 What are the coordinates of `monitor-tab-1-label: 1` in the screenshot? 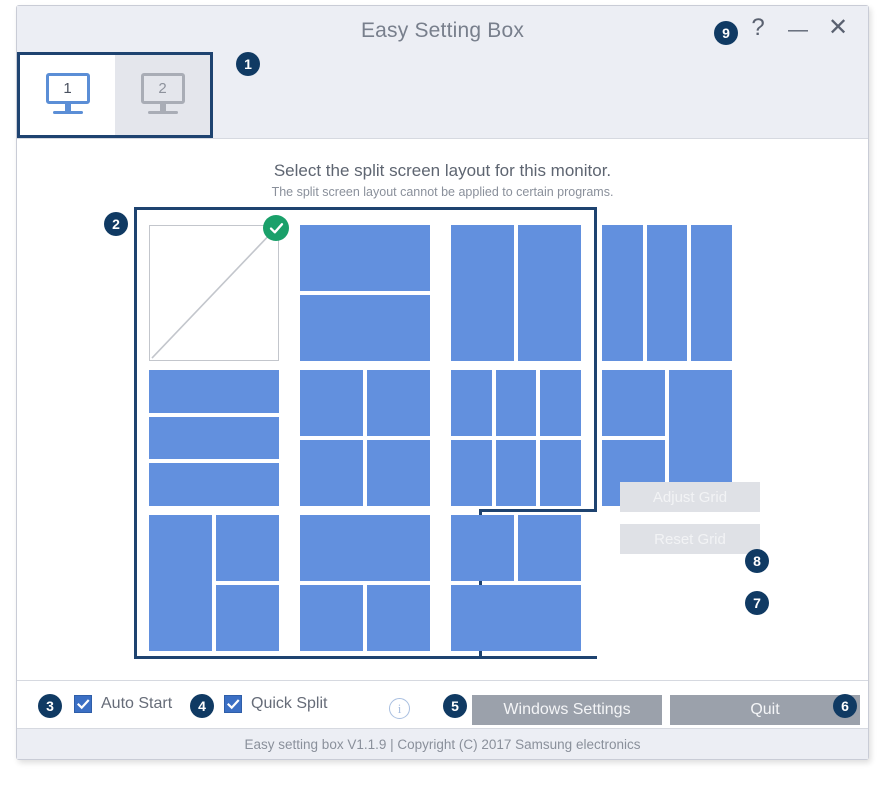 It's located at (67, 88).